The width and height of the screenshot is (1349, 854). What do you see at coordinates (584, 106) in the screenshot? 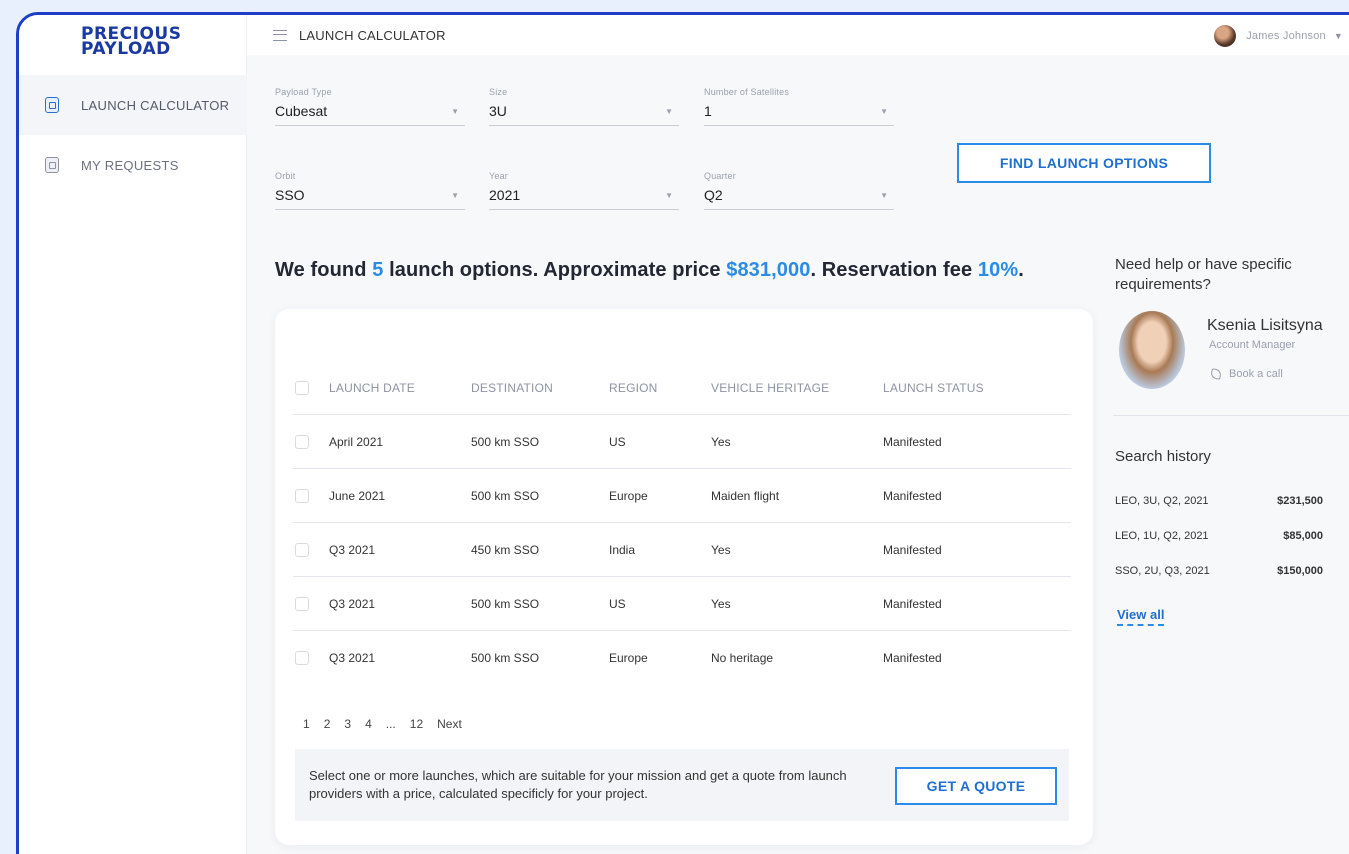
I see `size-select: Size 3U ▼` at bounding box center [584, 106].